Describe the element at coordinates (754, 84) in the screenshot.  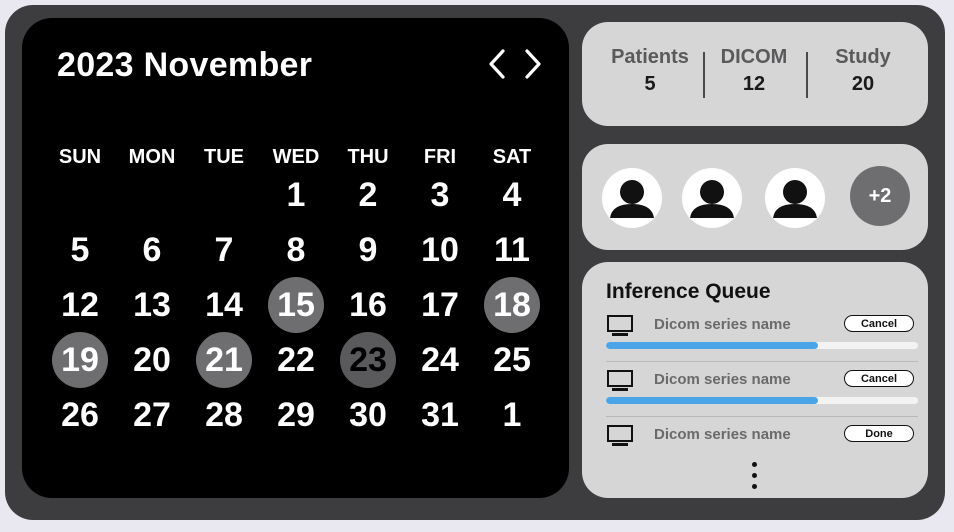
I see `dicom-value: 12` at that location.